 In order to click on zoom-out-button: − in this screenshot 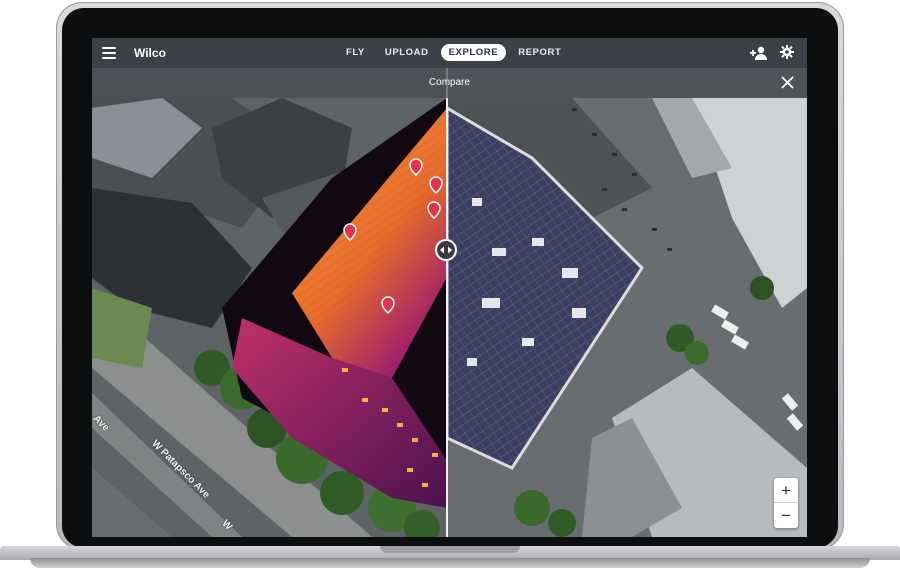, I will do `click(786, 515)`.